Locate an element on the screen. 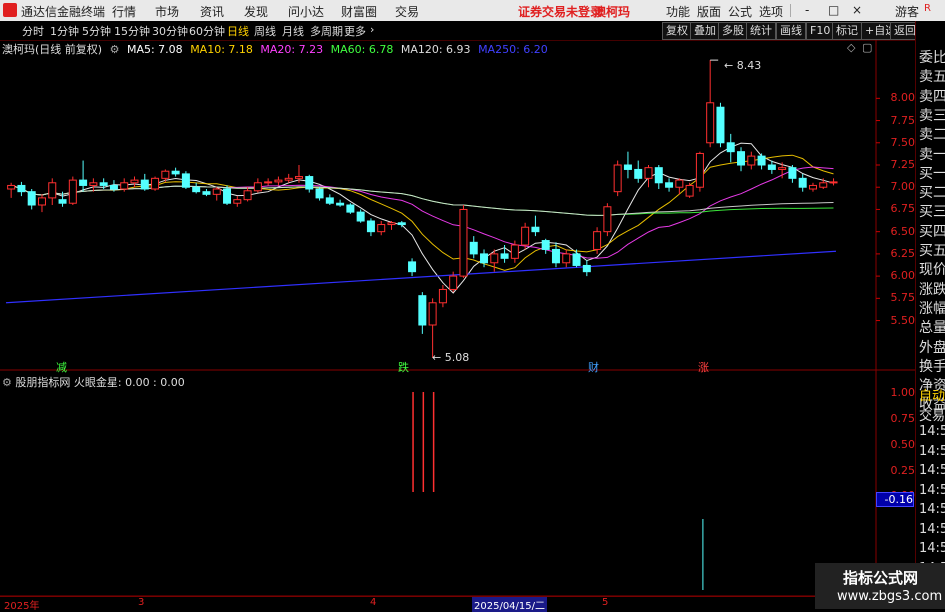 This screenshot has width=945, height=612. trade-field-7: 14:56 is located at coordinates (932, 529).